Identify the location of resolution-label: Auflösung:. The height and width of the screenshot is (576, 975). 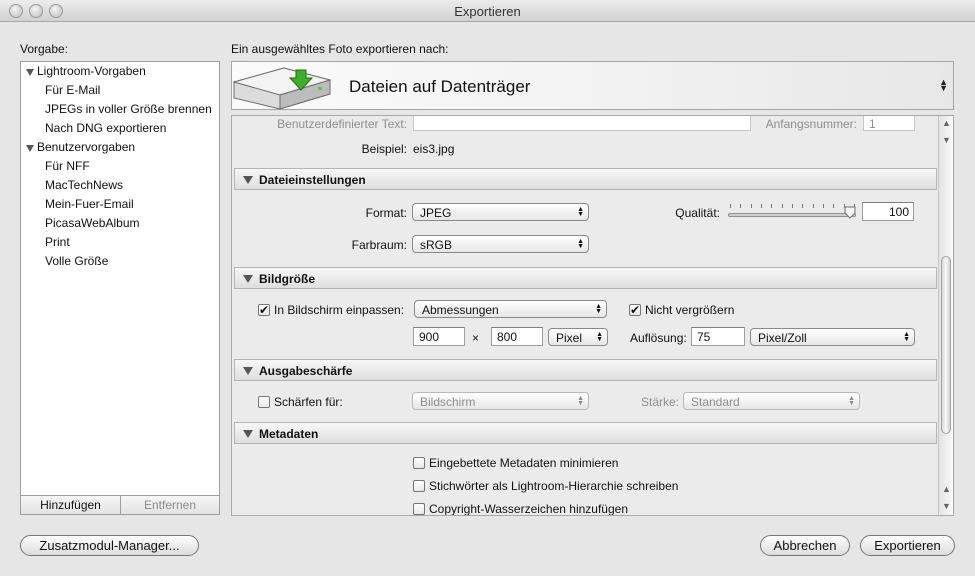
(658, 338).